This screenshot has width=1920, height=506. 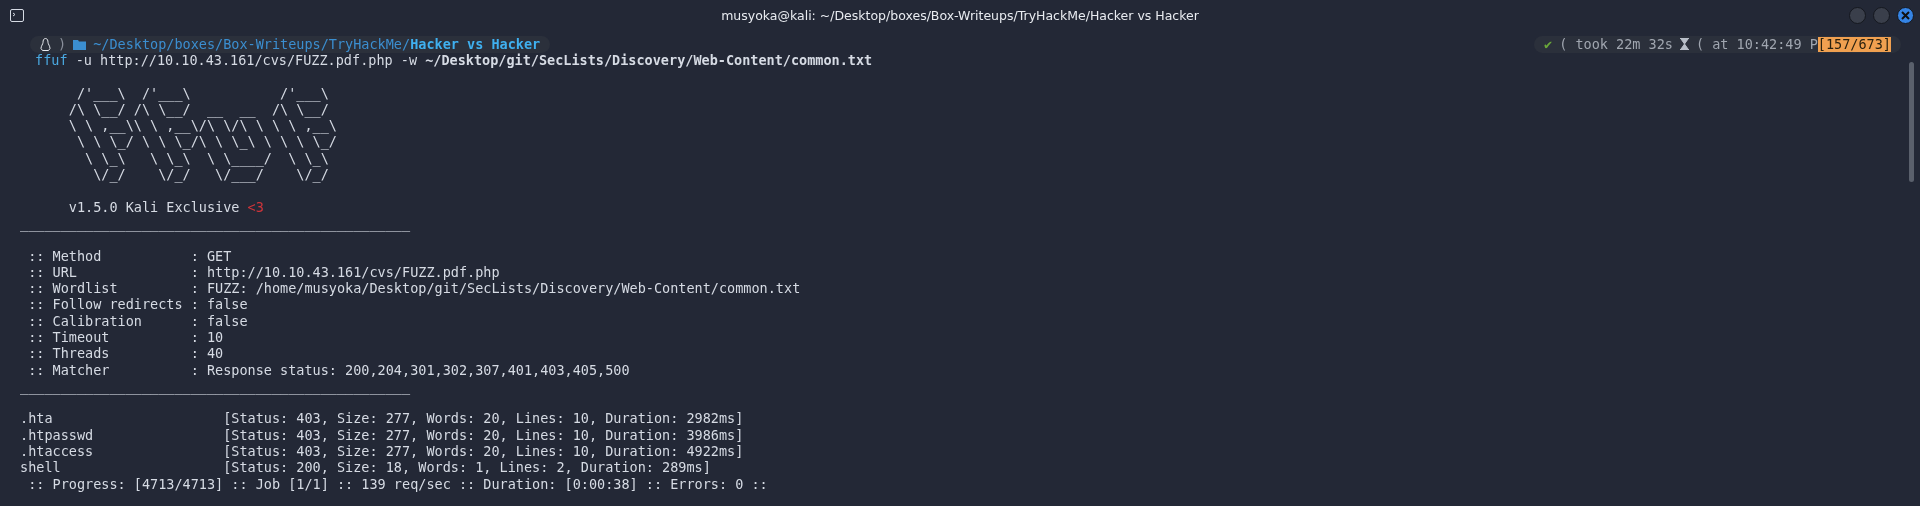 What do you see at coordinates (1857, 15) in the screenshot?
I see `minimize-button` at bounding box center [1857, 15].